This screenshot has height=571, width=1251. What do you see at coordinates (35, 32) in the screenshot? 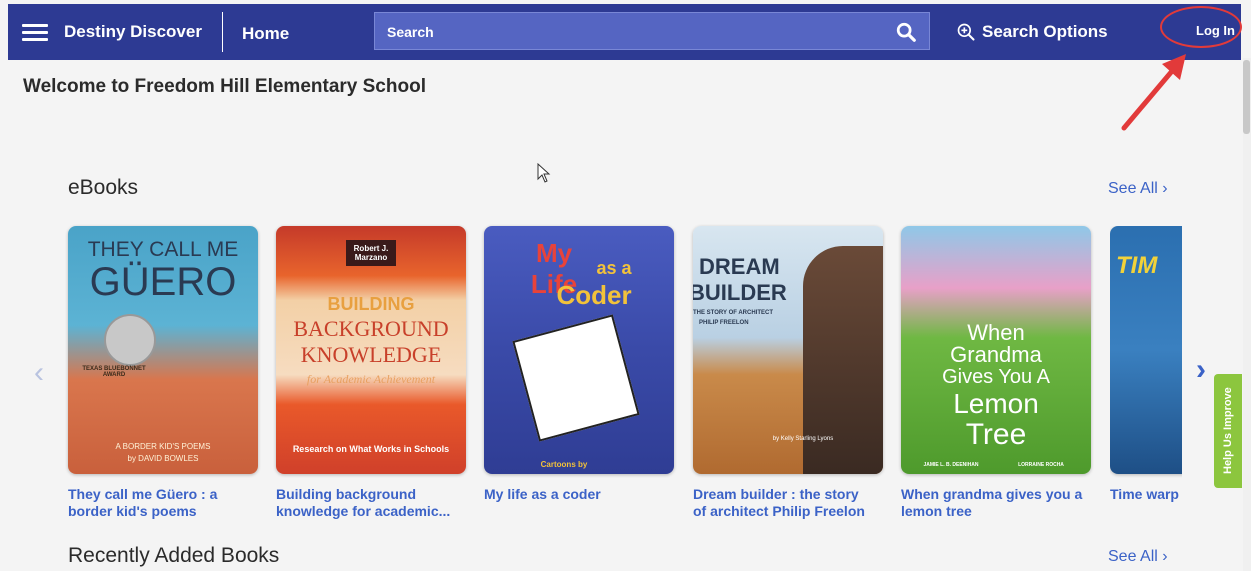
I see `hamburger-menu-icon` at bounding box center [35, 32].